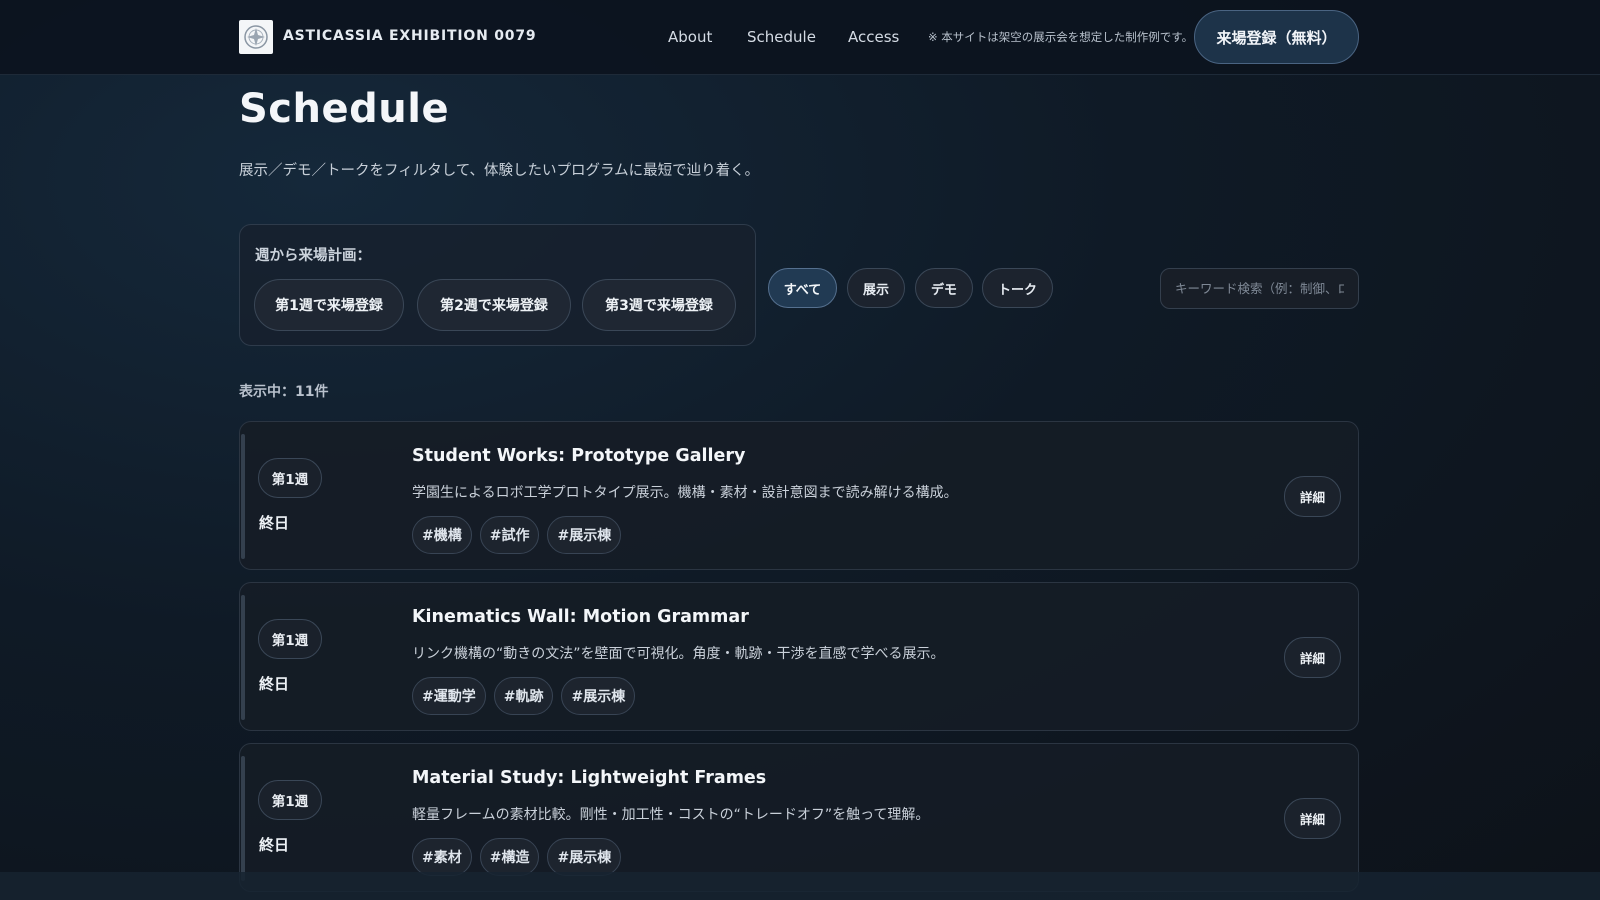 This screenshot has width=1600, height=900. What do you see at coordinates (344, 109) in the screenshot?
I see `page-title: Schedule` at bounding box center [344, 109].